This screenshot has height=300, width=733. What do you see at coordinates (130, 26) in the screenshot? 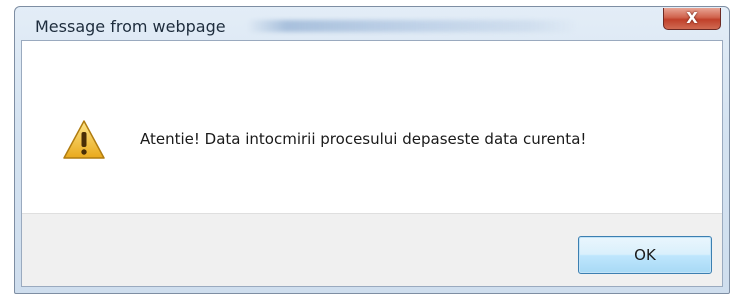
I see `dialog-title: Message from webpage` at bounding box center [130, 26].